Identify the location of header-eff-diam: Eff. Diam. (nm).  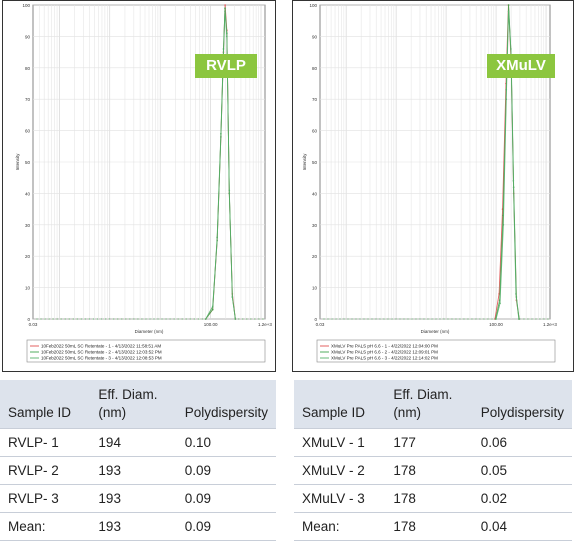
(133, 404).